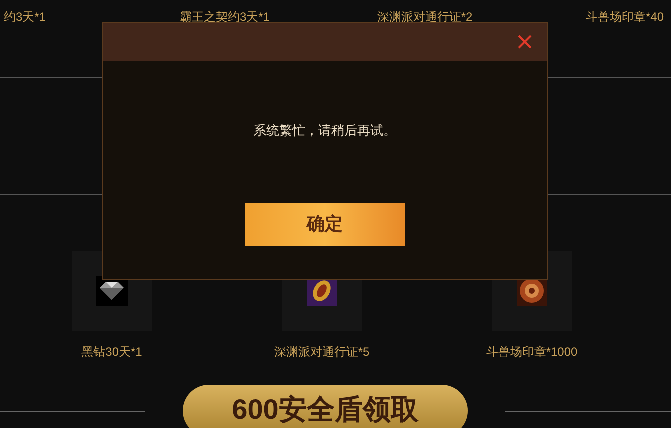  I want to click on reward-label: 深渊派对通行证*5, so click(322, 352).